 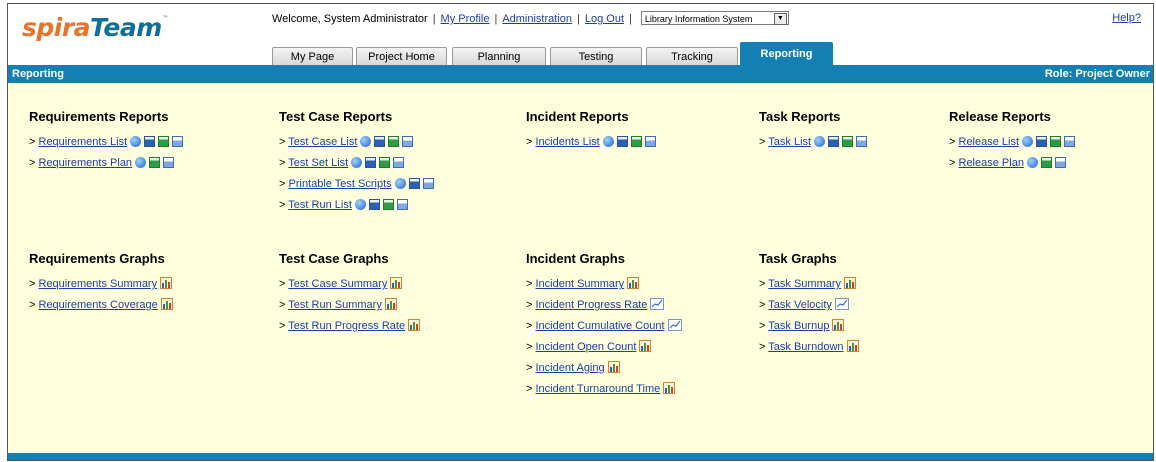 What do you see at coordinates (340, 184) in the screenshot?
I see `printable-test-scripts-link: Printable Test Scripts` at bounding box center [340, 184].